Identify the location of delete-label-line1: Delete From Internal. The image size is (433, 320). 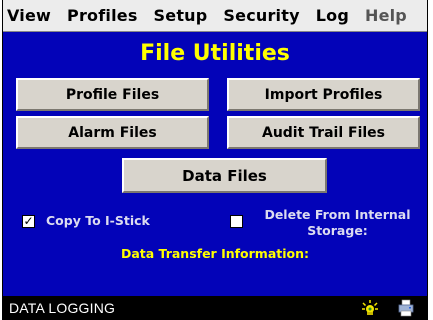
(337, 214).